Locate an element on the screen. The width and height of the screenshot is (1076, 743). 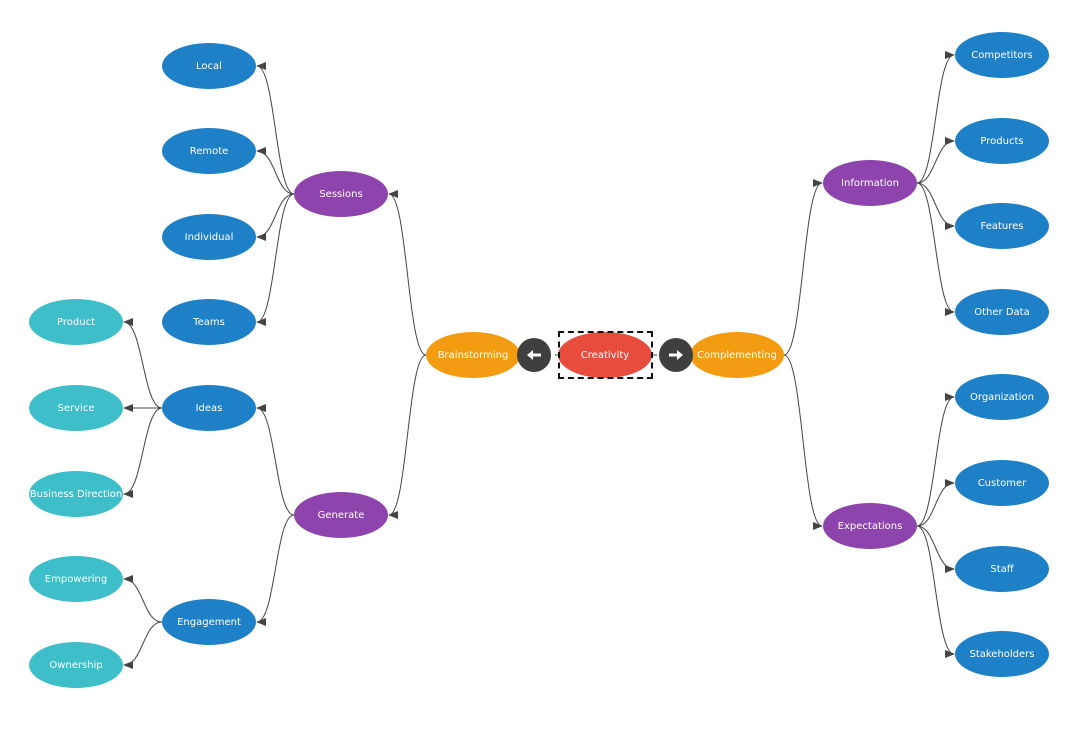
node-generate: Generate is located at coordinates (341, 515).